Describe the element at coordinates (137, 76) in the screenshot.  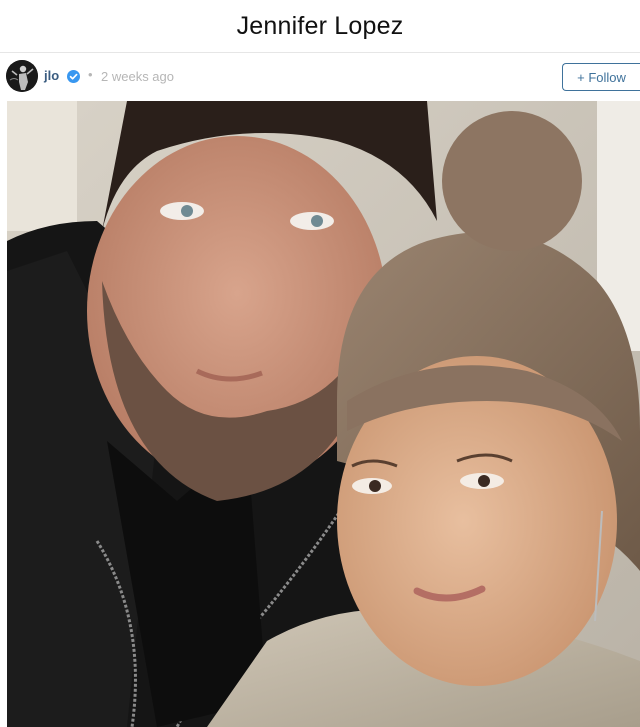
I see `post-timestamp: 2 weeks ago` at that location.